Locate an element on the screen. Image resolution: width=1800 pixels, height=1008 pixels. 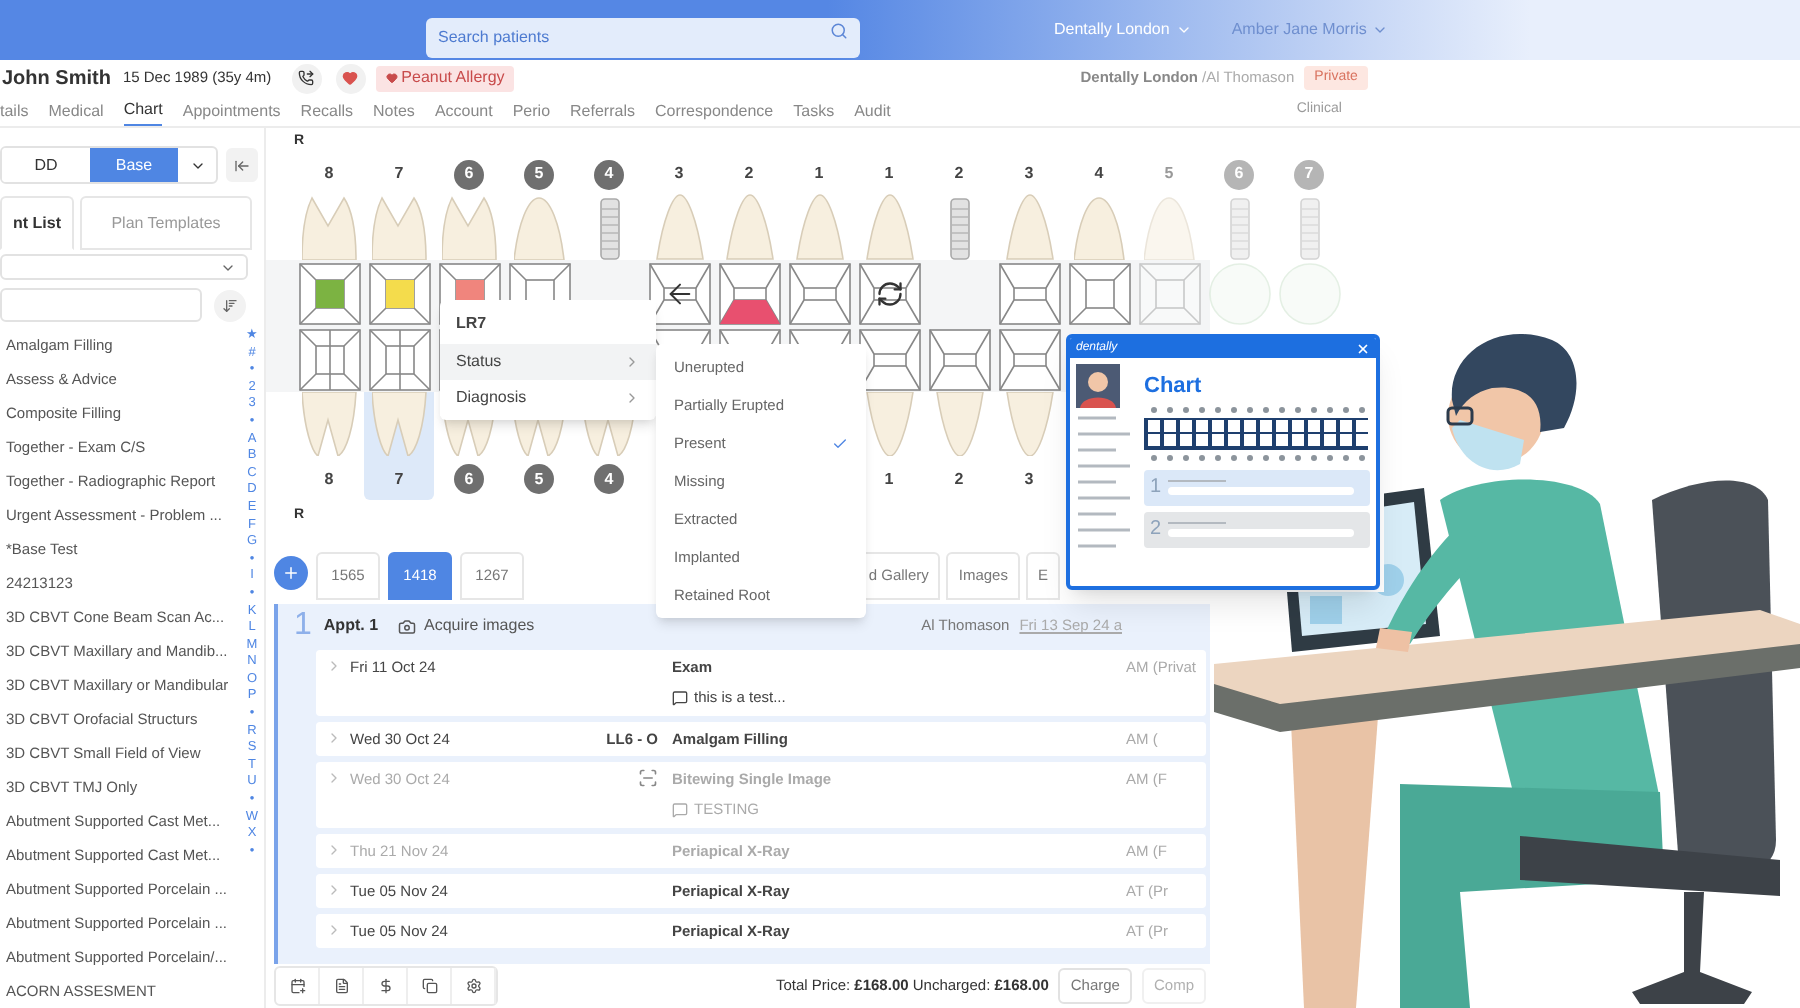
panel-tab: Plan Templates is located at coordinates (166, 223).